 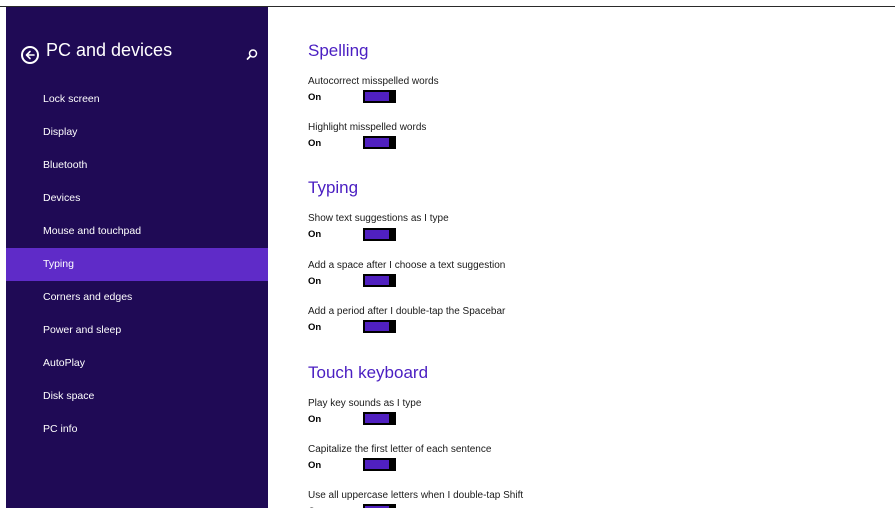 What do you see at coordinates (367, 127) in the screenshot?
I see `setting-label-highlight-misspelled: Highlight misspelled words` at bounding box center [367, 127].